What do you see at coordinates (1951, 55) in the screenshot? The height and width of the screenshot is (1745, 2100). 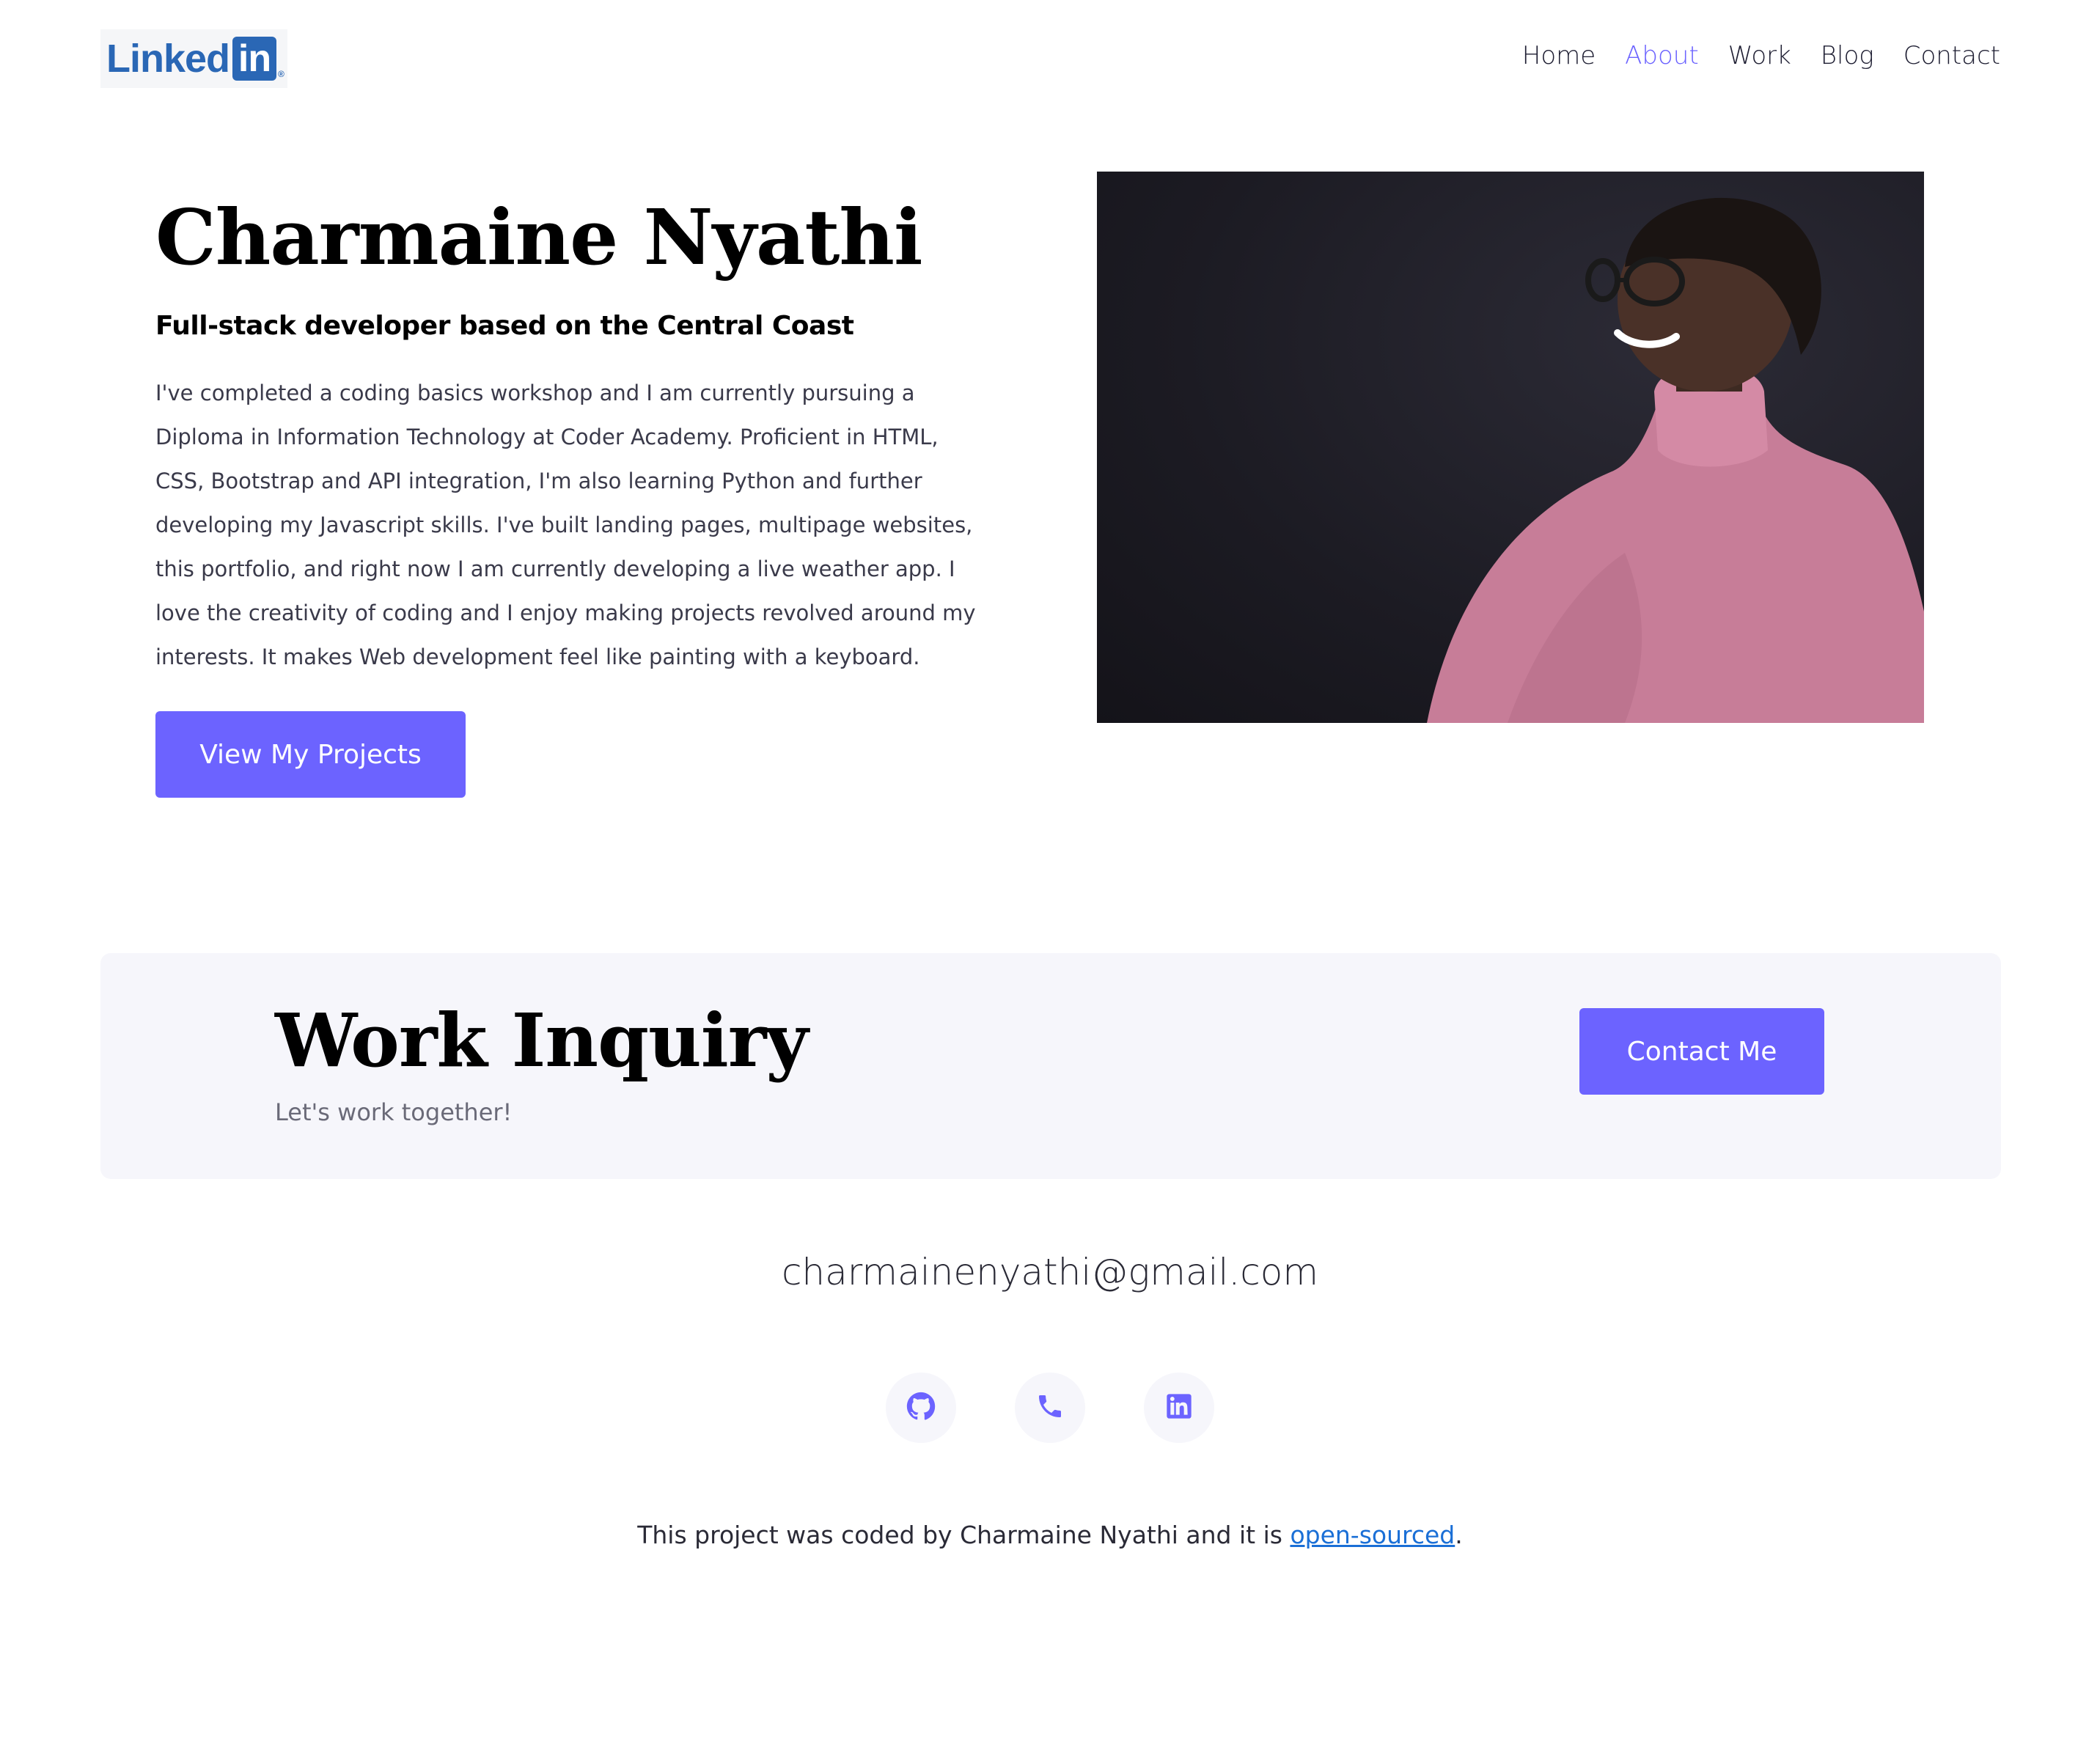 I see `nav-item-contact: Contact` at bounding box center [1951, 55].